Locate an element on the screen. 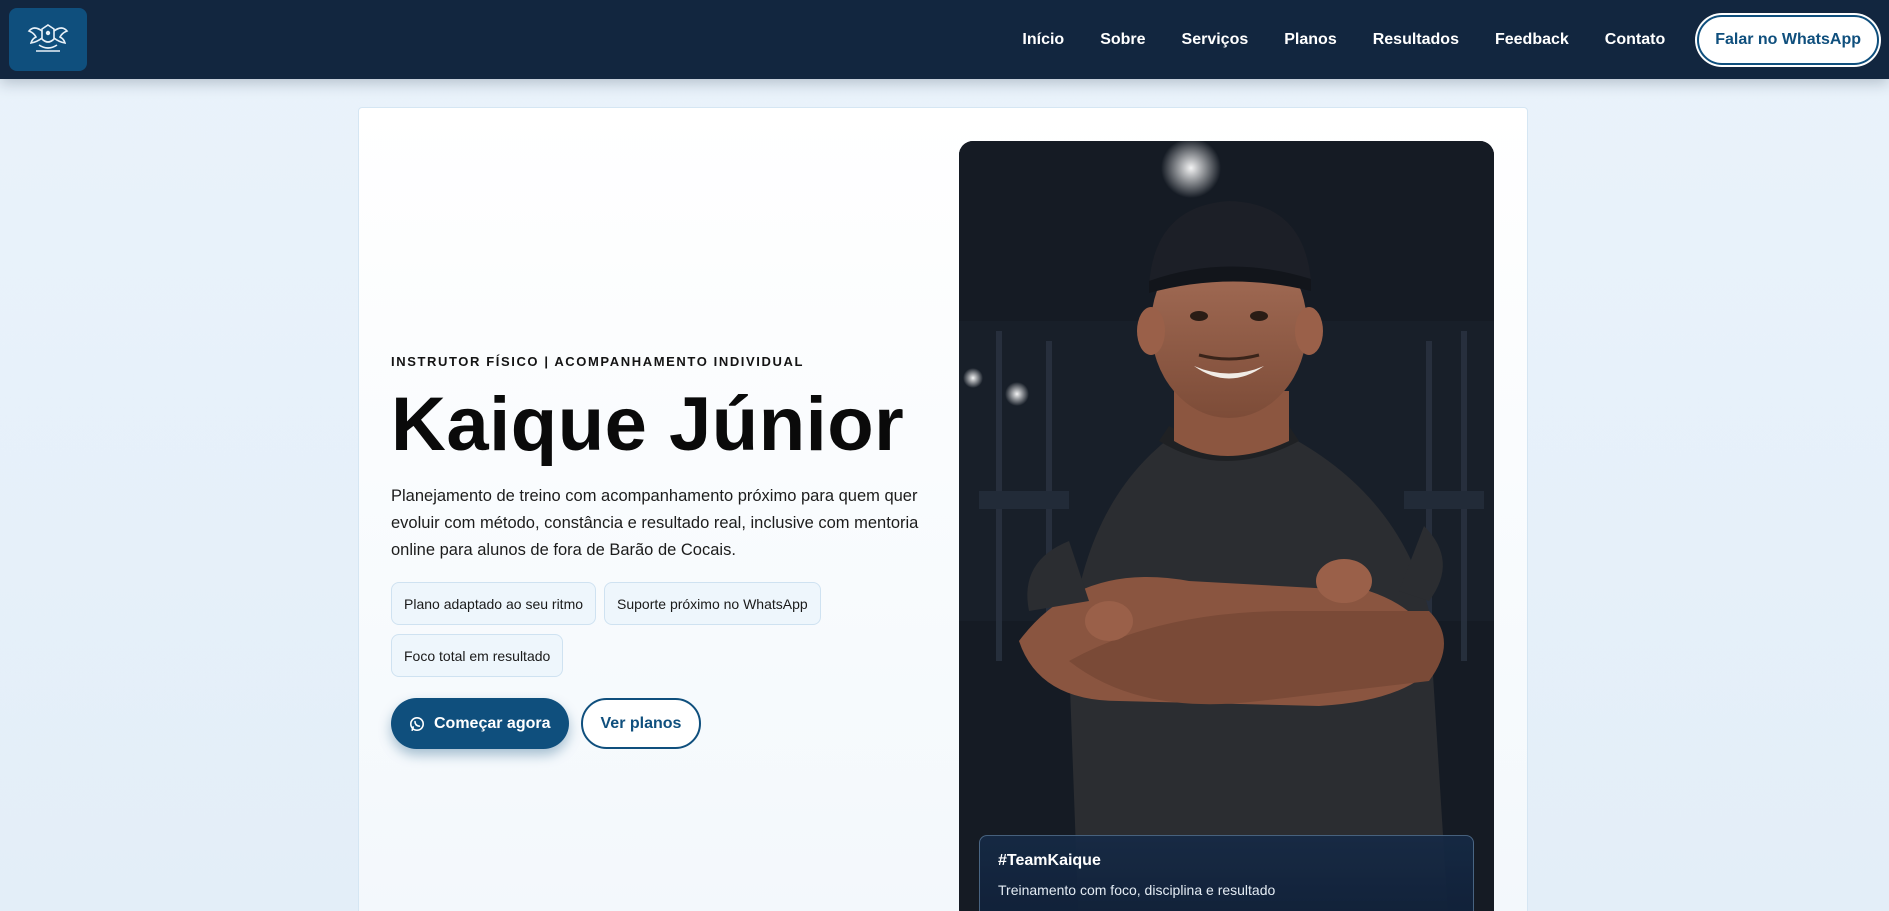 The height and width of the screenshot is (911, 1889). brand-logo is located at coordinates (48, 39).